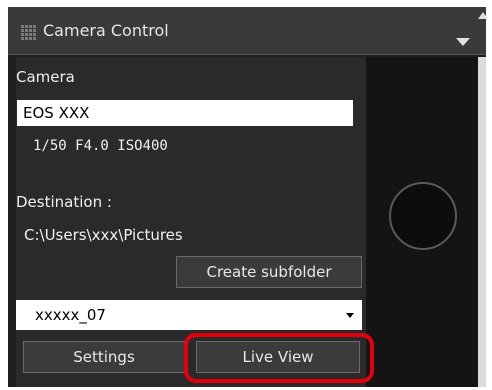 This screenshot has height=390, width=492. I want to click on scroll-up-icon, so click(483, 15).